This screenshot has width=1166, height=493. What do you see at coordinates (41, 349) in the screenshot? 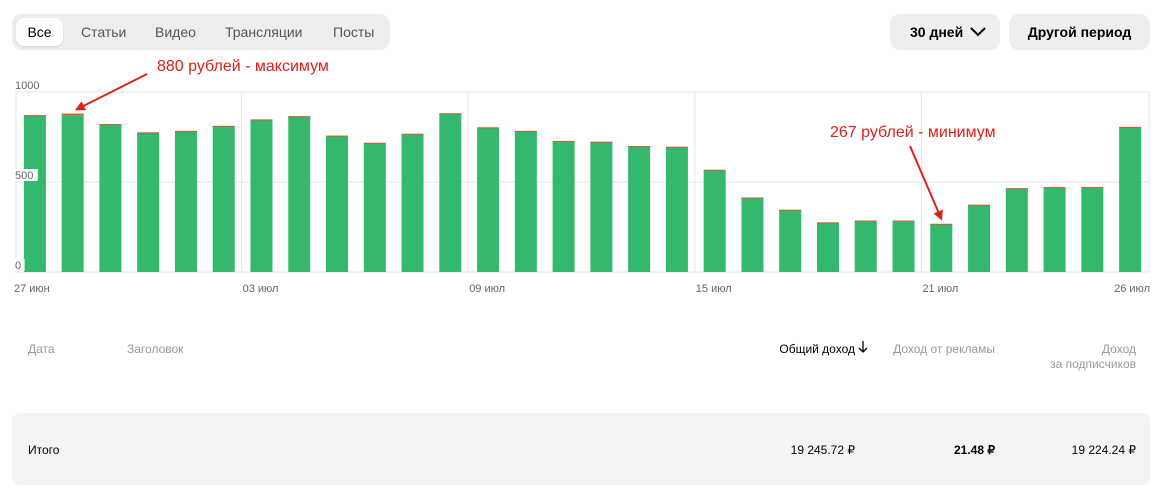
I see `column-date-header: Дата` at bounding box center [41, 349].